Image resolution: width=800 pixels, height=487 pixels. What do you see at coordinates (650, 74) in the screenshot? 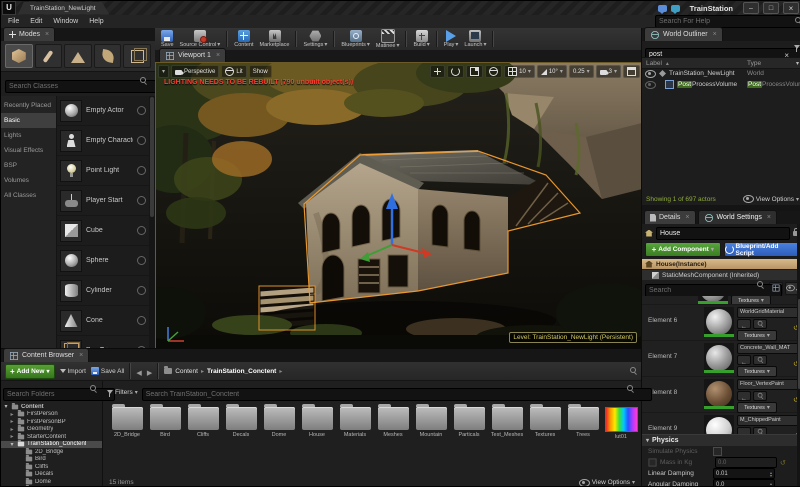
I see `visibility-eye-icon` at bounding box center [650, 74].